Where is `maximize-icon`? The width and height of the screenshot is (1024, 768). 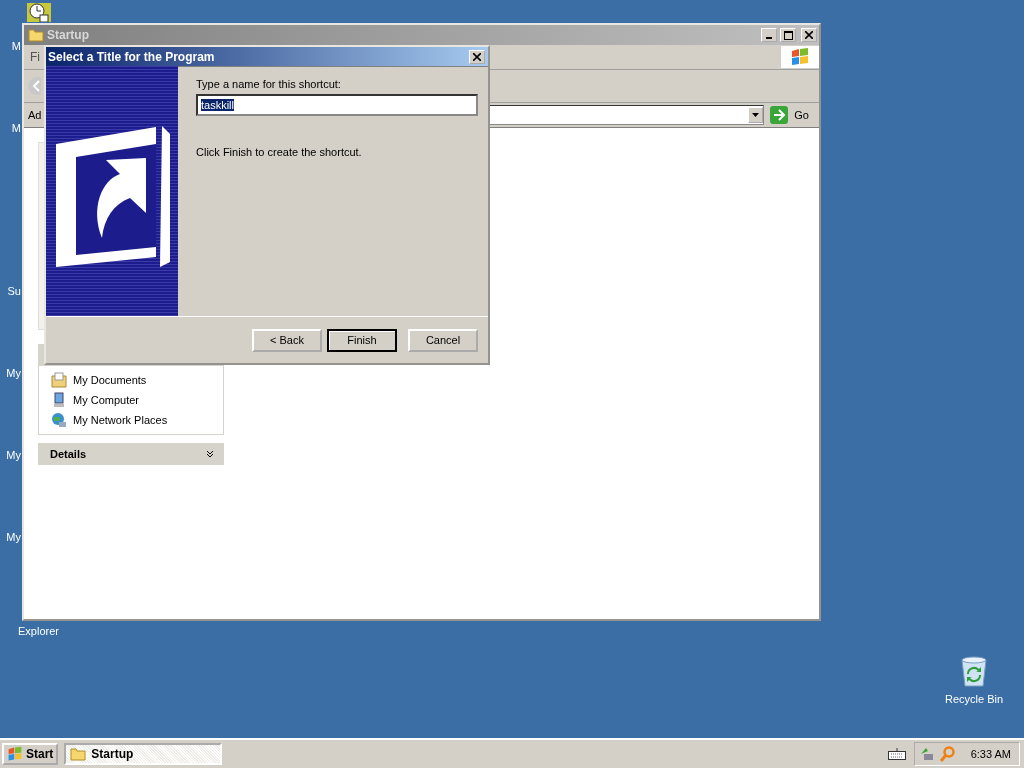 maximize-icon is located at coordinates (788, 35).